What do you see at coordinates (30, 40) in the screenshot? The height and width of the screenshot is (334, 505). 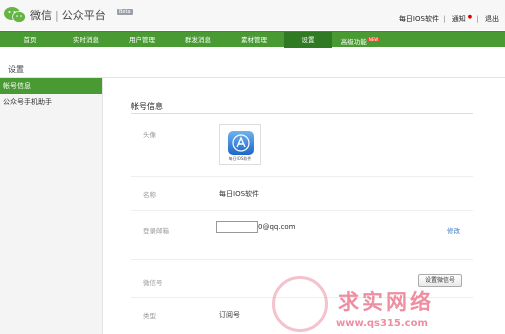 I see `nav-home: 首页` at bounding box center [30, 40].